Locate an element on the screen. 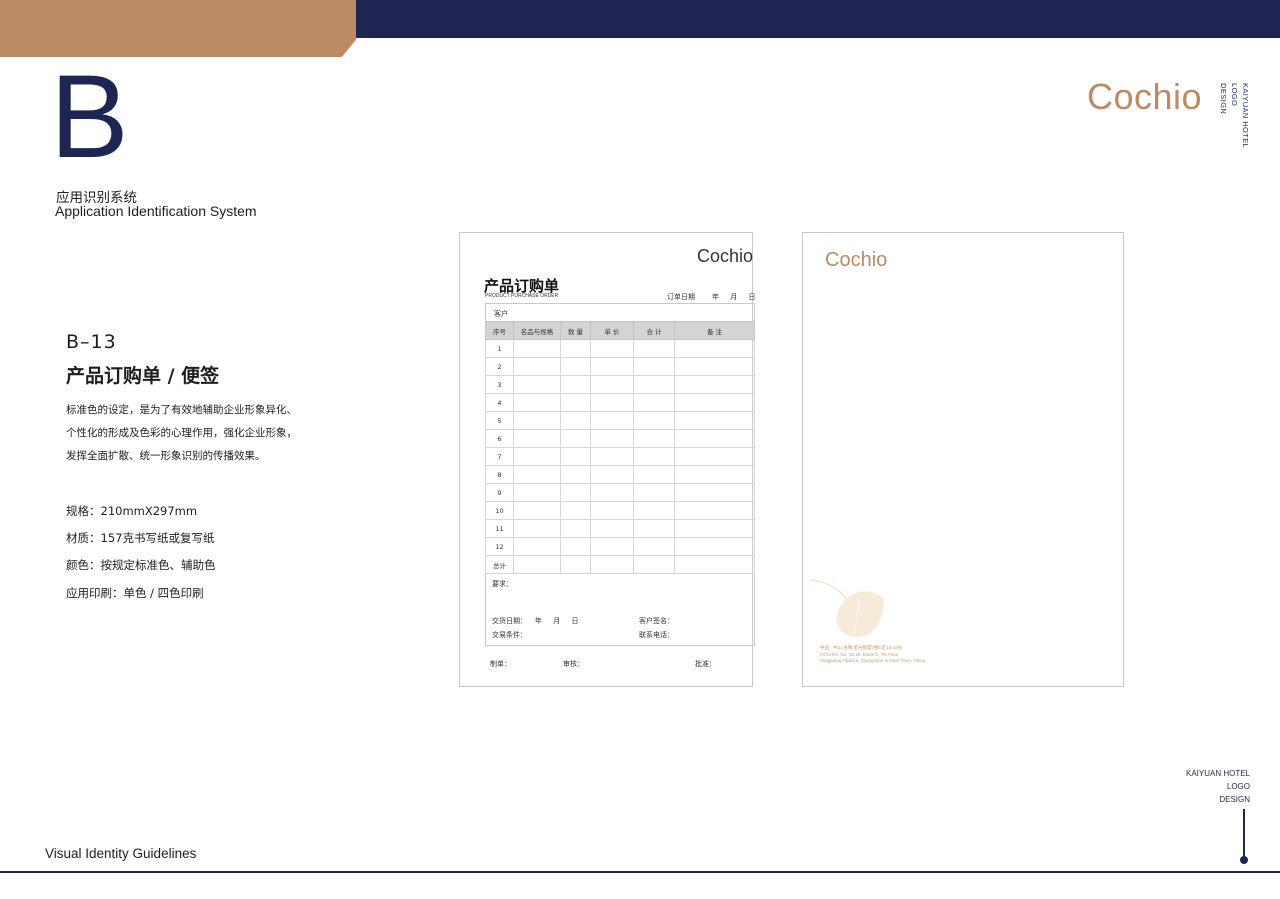  table-row: 8 is located at coordinates (620, 474).